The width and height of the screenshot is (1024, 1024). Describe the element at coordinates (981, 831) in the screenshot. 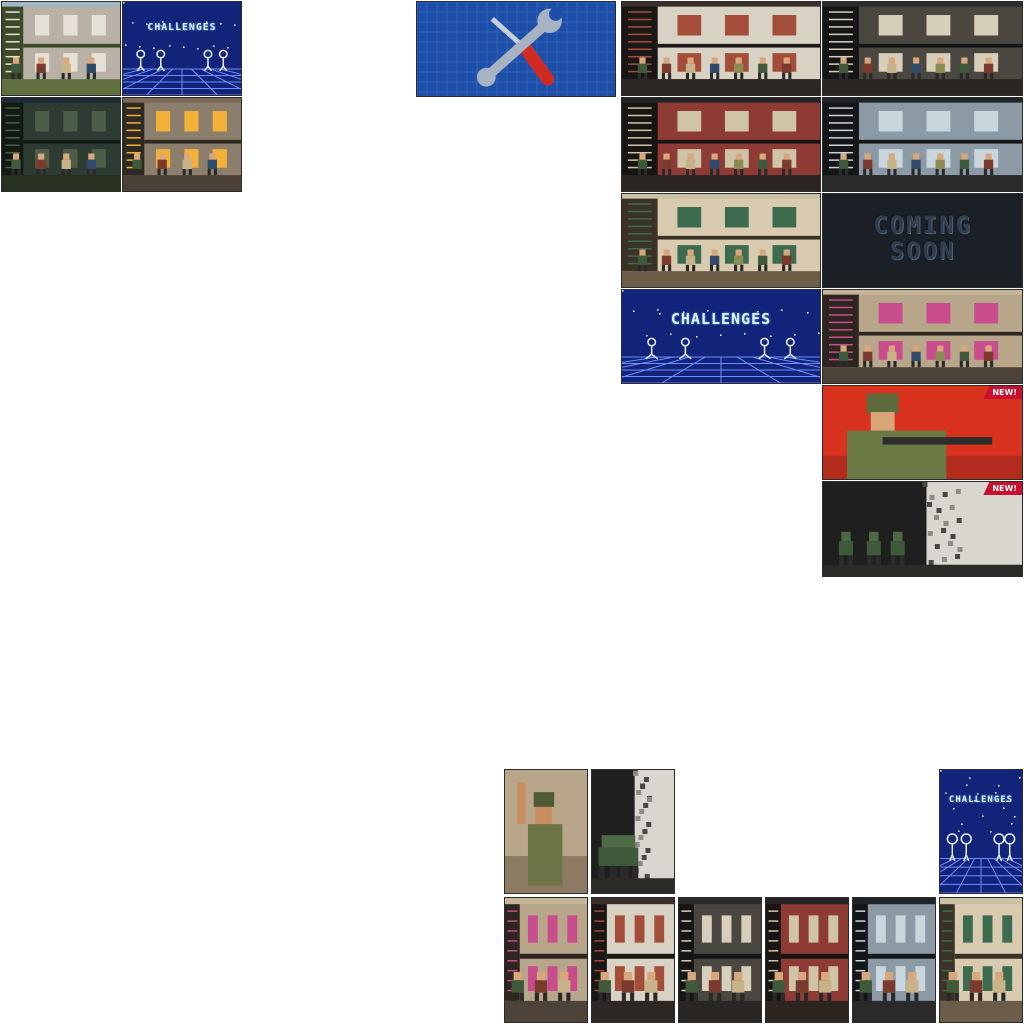

I see `portrait-challenges: CHALLENGES` at that location.